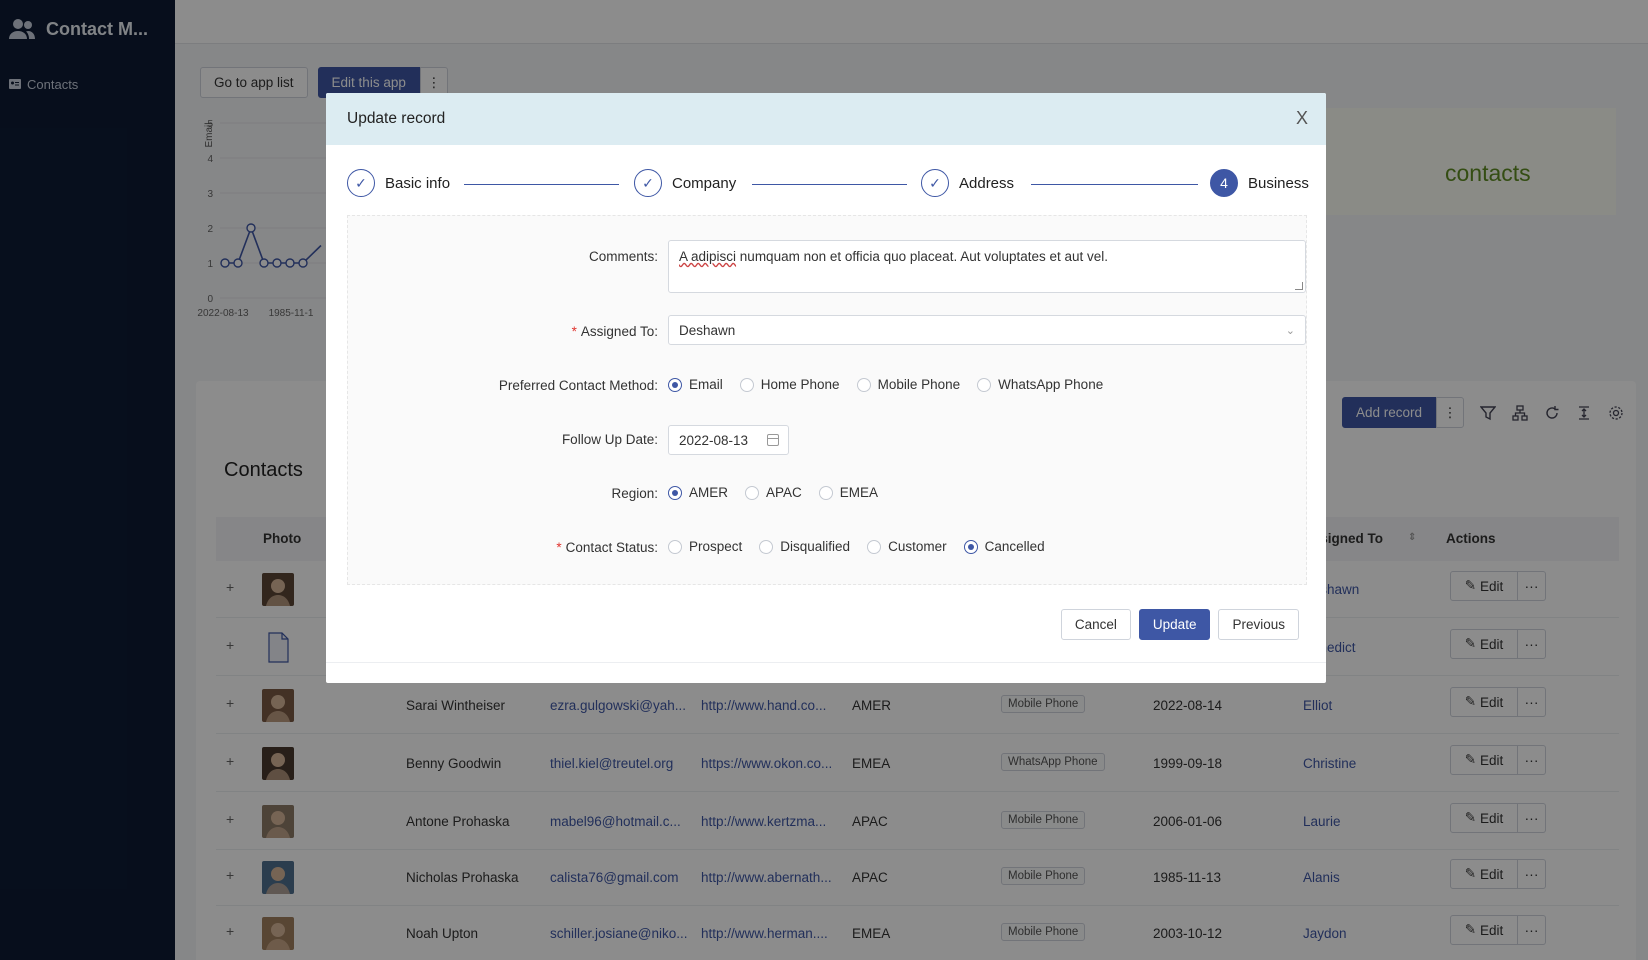 This screenshot has height=960, width=1648. I want to click on assigned-to-select: Deshawn ⌄, so click(987, 330).